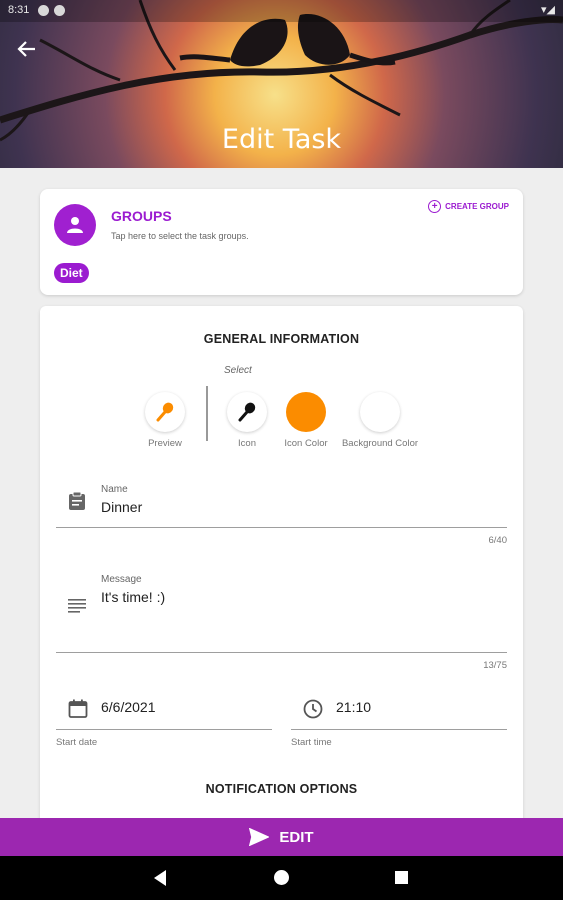 This screenshot has width=563, height=900. Describe the element at coordinates (380, 443) in the screenshot. I see `background-color-label: Background Color` at that location.